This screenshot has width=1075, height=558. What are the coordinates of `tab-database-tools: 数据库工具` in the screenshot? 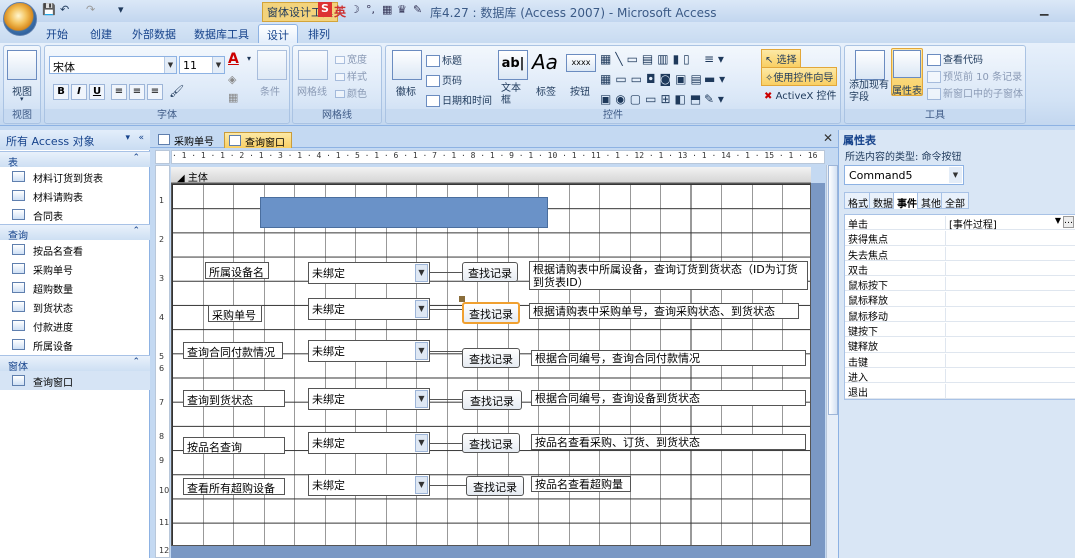 It's located at (221, 33).